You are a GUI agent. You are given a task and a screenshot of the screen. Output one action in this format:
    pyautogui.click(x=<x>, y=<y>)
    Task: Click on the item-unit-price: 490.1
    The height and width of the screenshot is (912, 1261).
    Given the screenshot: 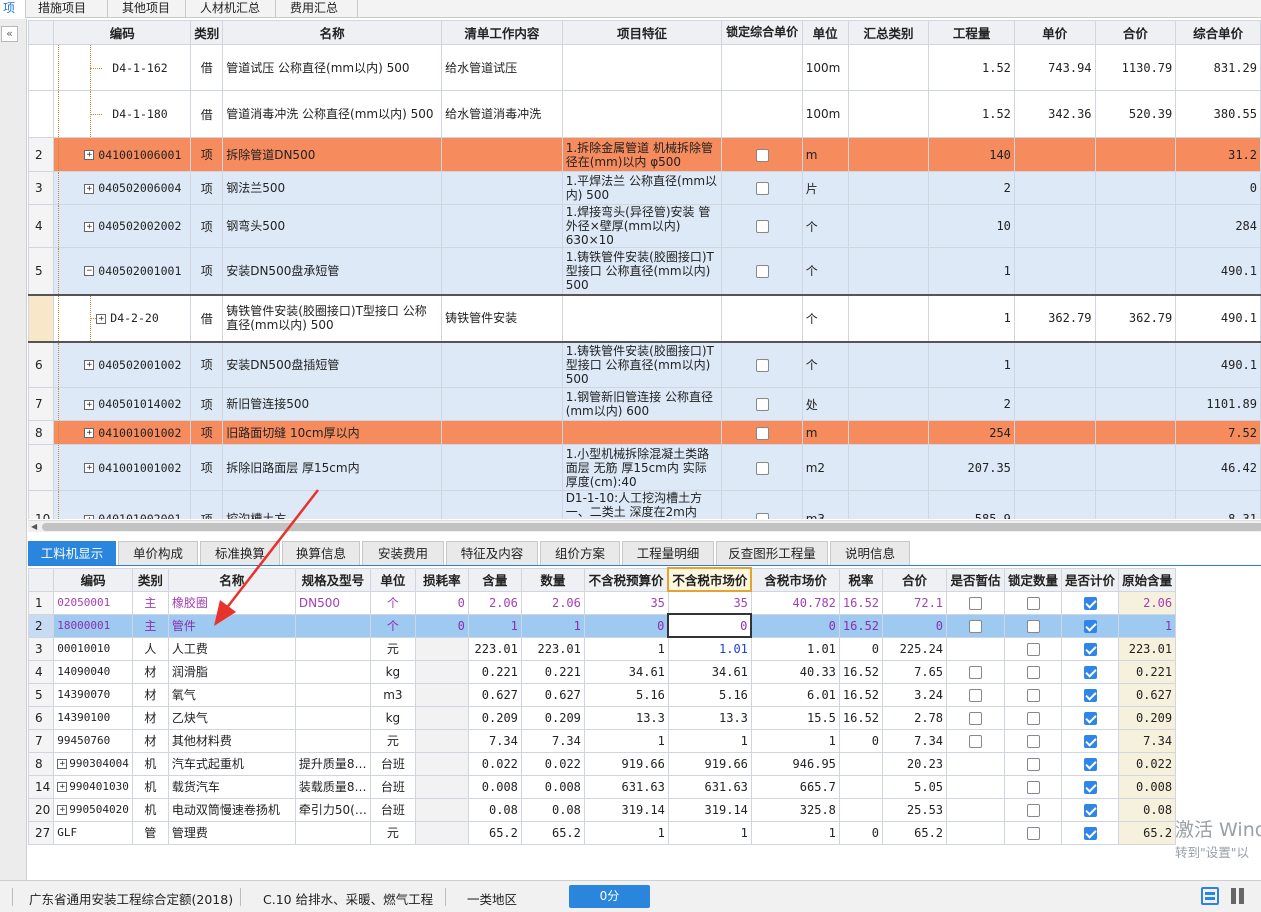 What is the action you would take?
    pyautogui.click(x=1218, y=364)
    